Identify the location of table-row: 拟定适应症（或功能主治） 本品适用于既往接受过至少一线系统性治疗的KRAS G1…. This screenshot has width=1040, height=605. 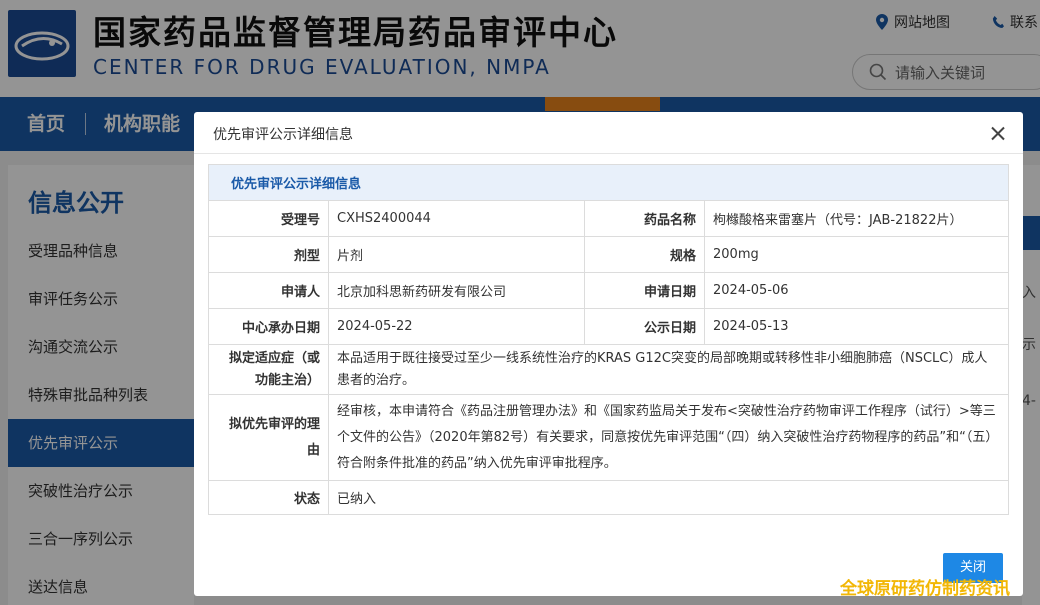
(609, 369).